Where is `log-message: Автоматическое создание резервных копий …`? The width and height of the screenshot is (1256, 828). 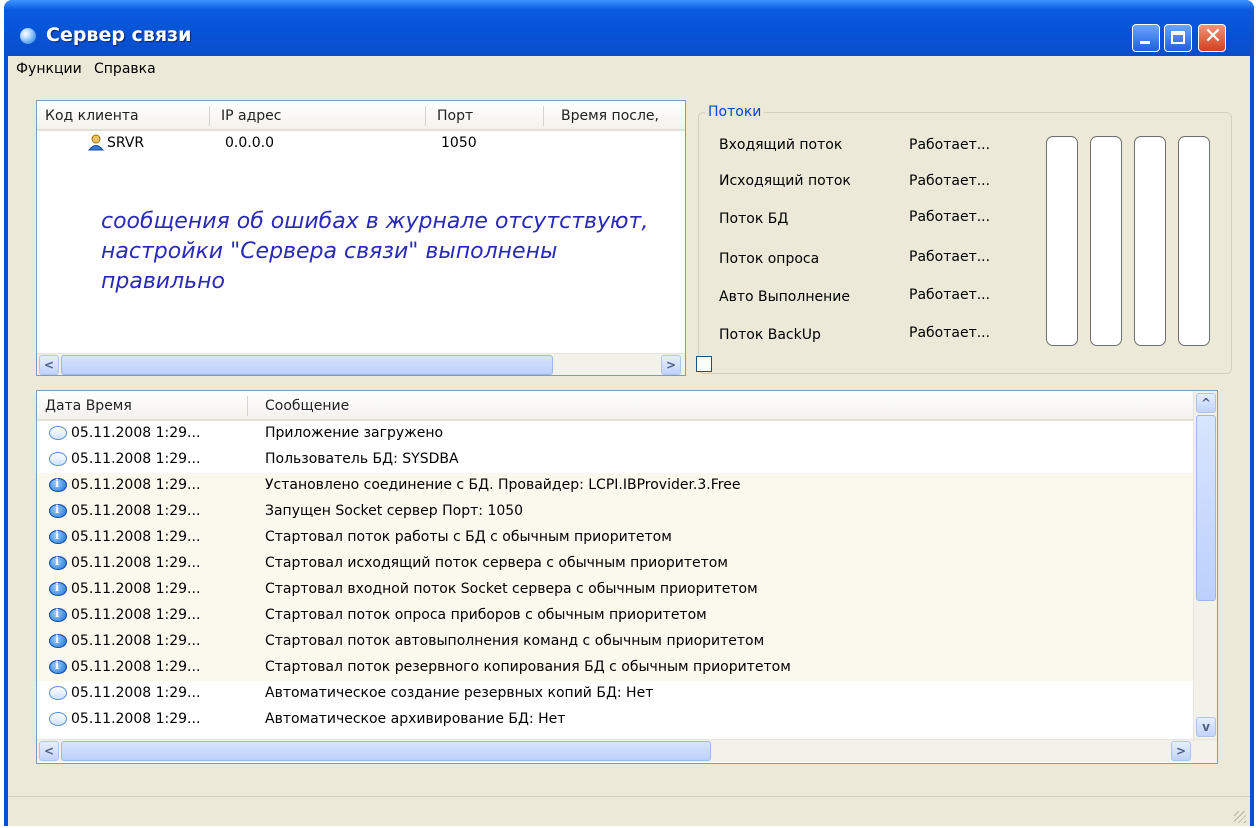
log-message: Автоматическое создание резервных копий … is located at coordinates (459, 693).